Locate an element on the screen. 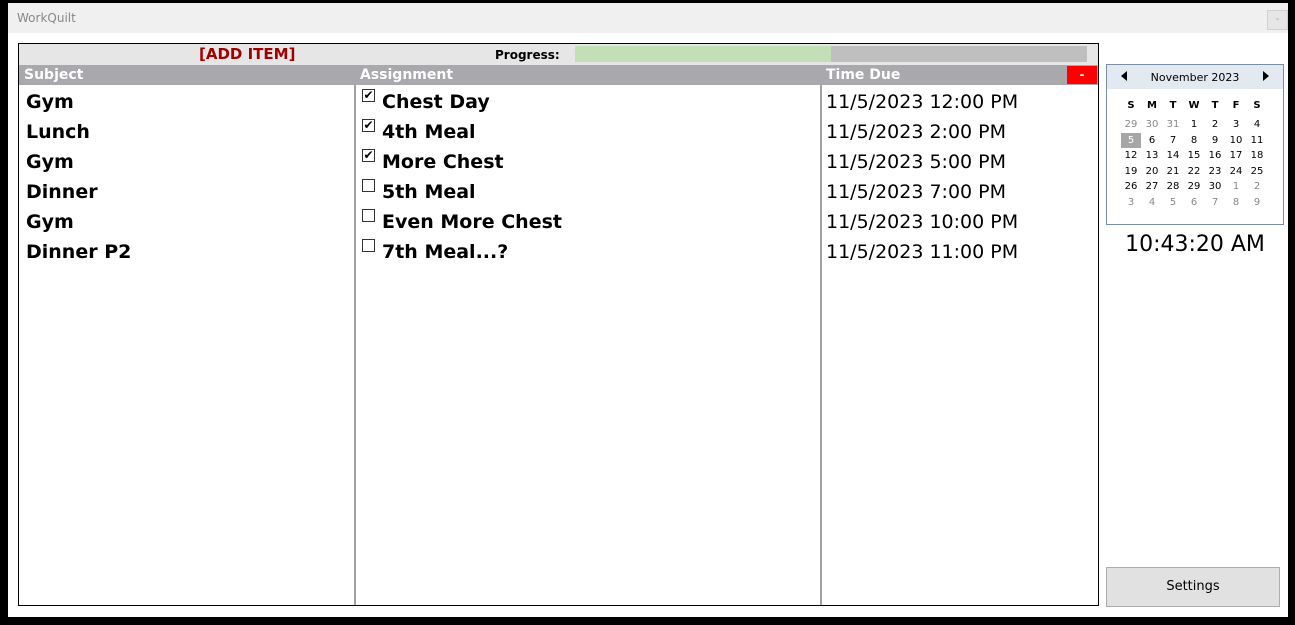 This screenshot has height=625, width=1295. time-due-cell: 11/5/2023 5:00 PM is located at coordinates (916, 162).